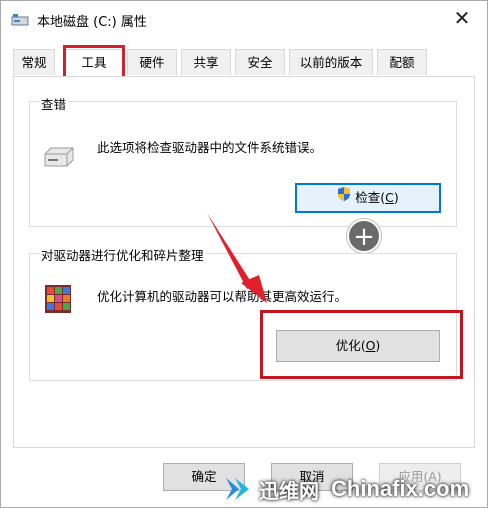 Image resolution: width=490 pixels, height=511 pixels. What do you see at coordinates (289, 490) in the screenshot?
I see `watermark-cn-text: 迅维网` at bounding box center [289, 490].